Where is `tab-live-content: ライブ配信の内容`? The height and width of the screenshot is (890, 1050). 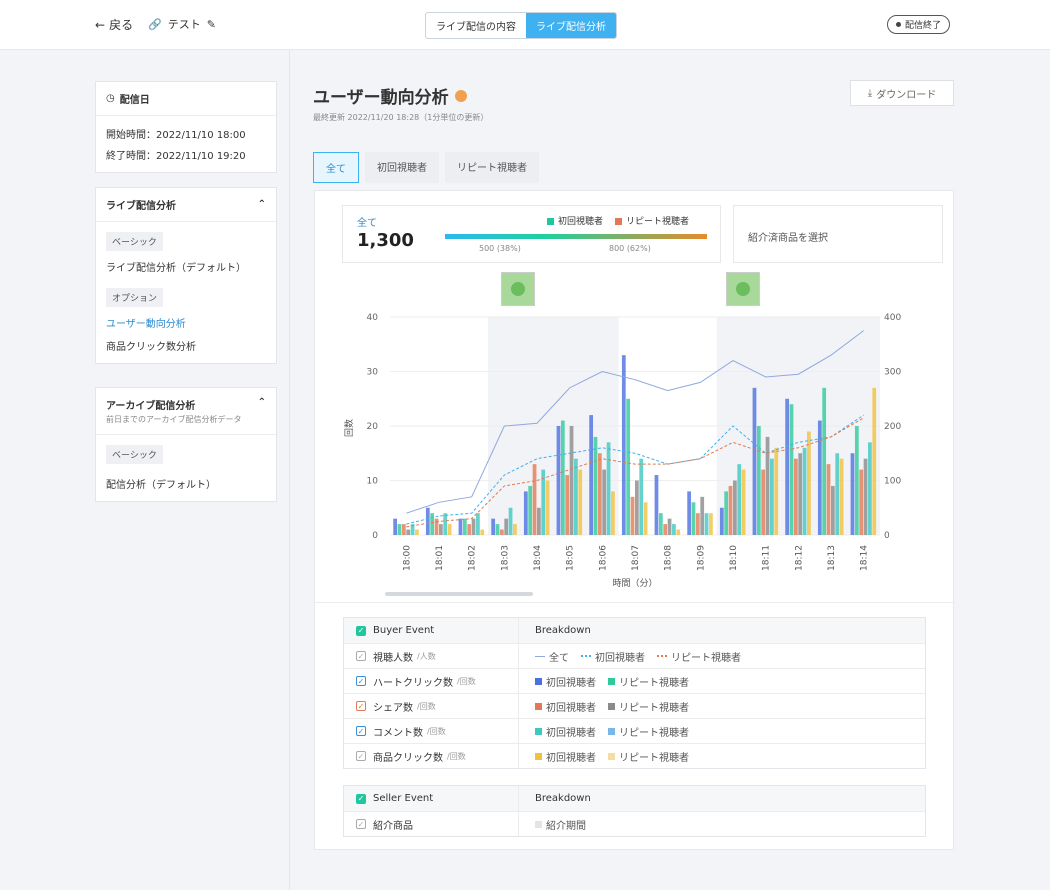
tab-live-content: ライブ配信の内容 is located at coordinates (476, 25).